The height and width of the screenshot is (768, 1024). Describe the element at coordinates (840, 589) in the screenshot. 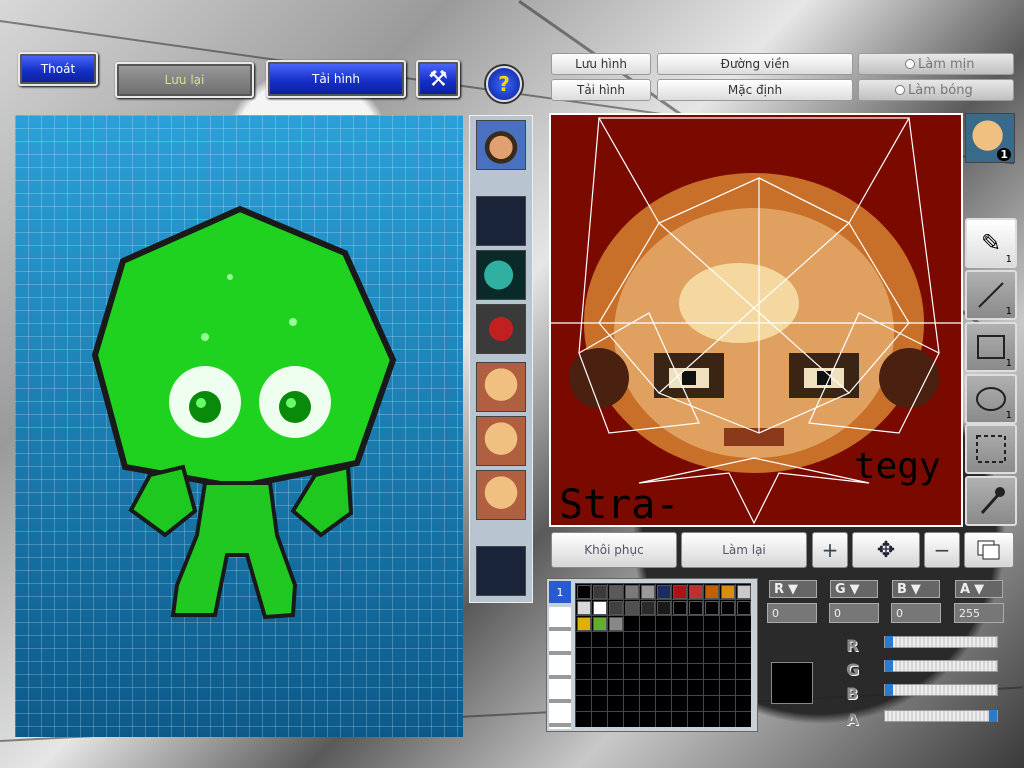

I see `g-label-text: G` at that location.